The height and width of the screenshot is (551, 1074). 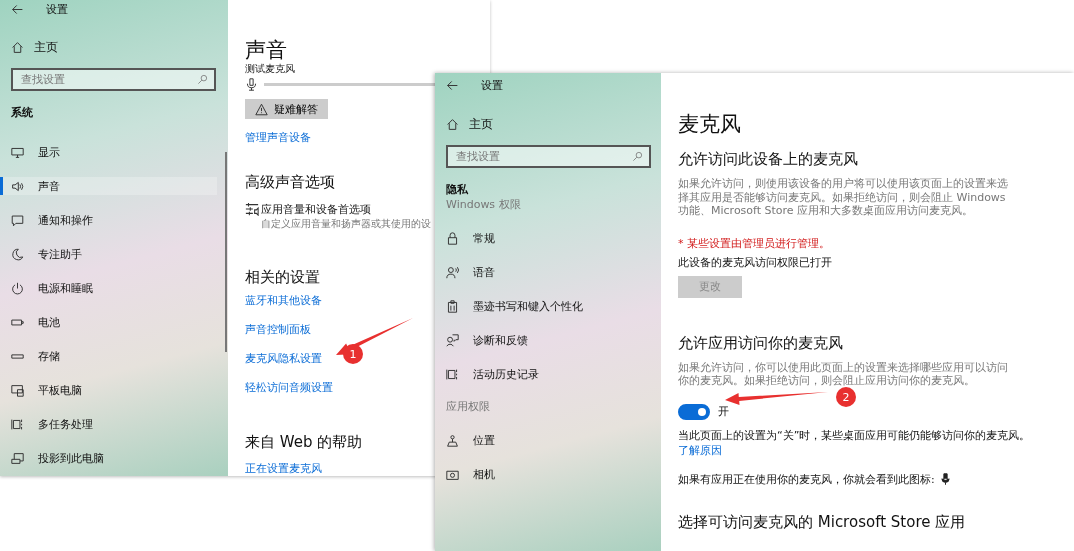 I want to click on mic-test-label: 测试麦克风, so click(x=270, y=69).